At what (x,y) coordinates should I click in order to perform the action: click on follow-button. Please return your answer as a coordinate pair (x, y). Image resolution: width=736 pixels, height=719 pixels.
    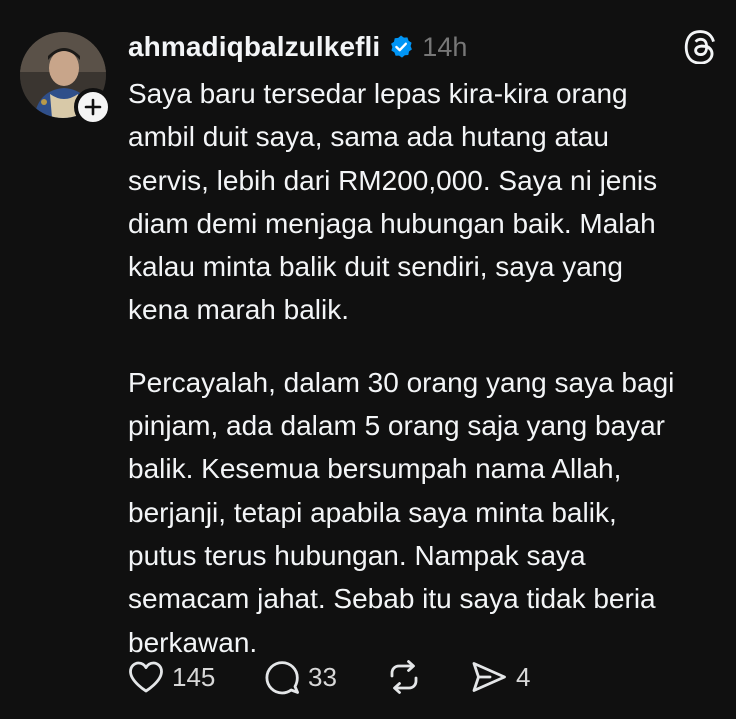
    Looking at the image, I should click on (93, 107).